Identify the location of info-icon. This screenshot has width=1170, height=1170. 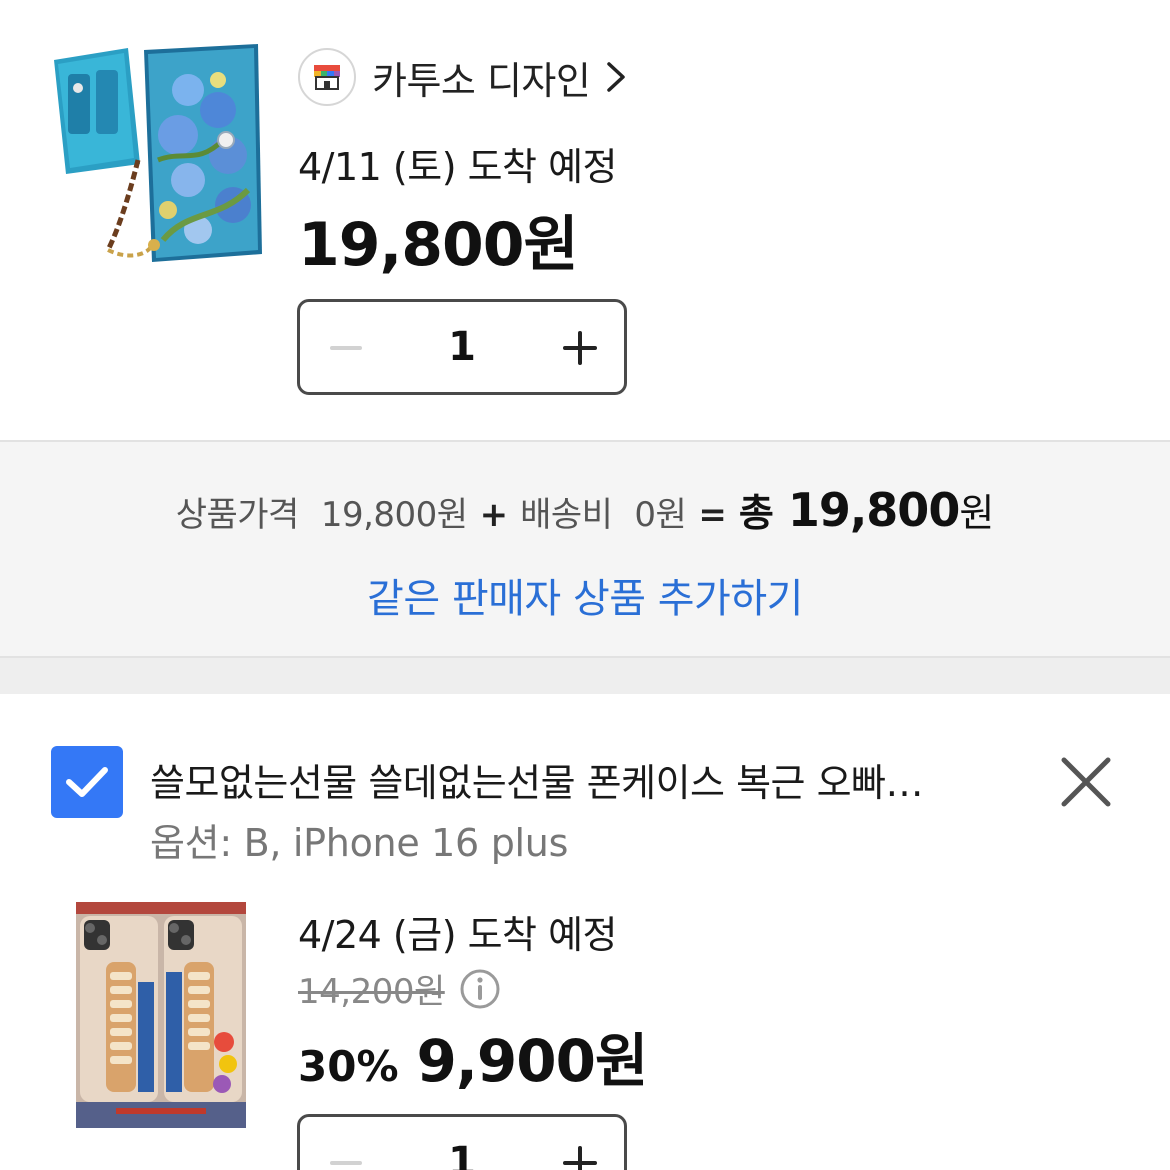
(480, 989).